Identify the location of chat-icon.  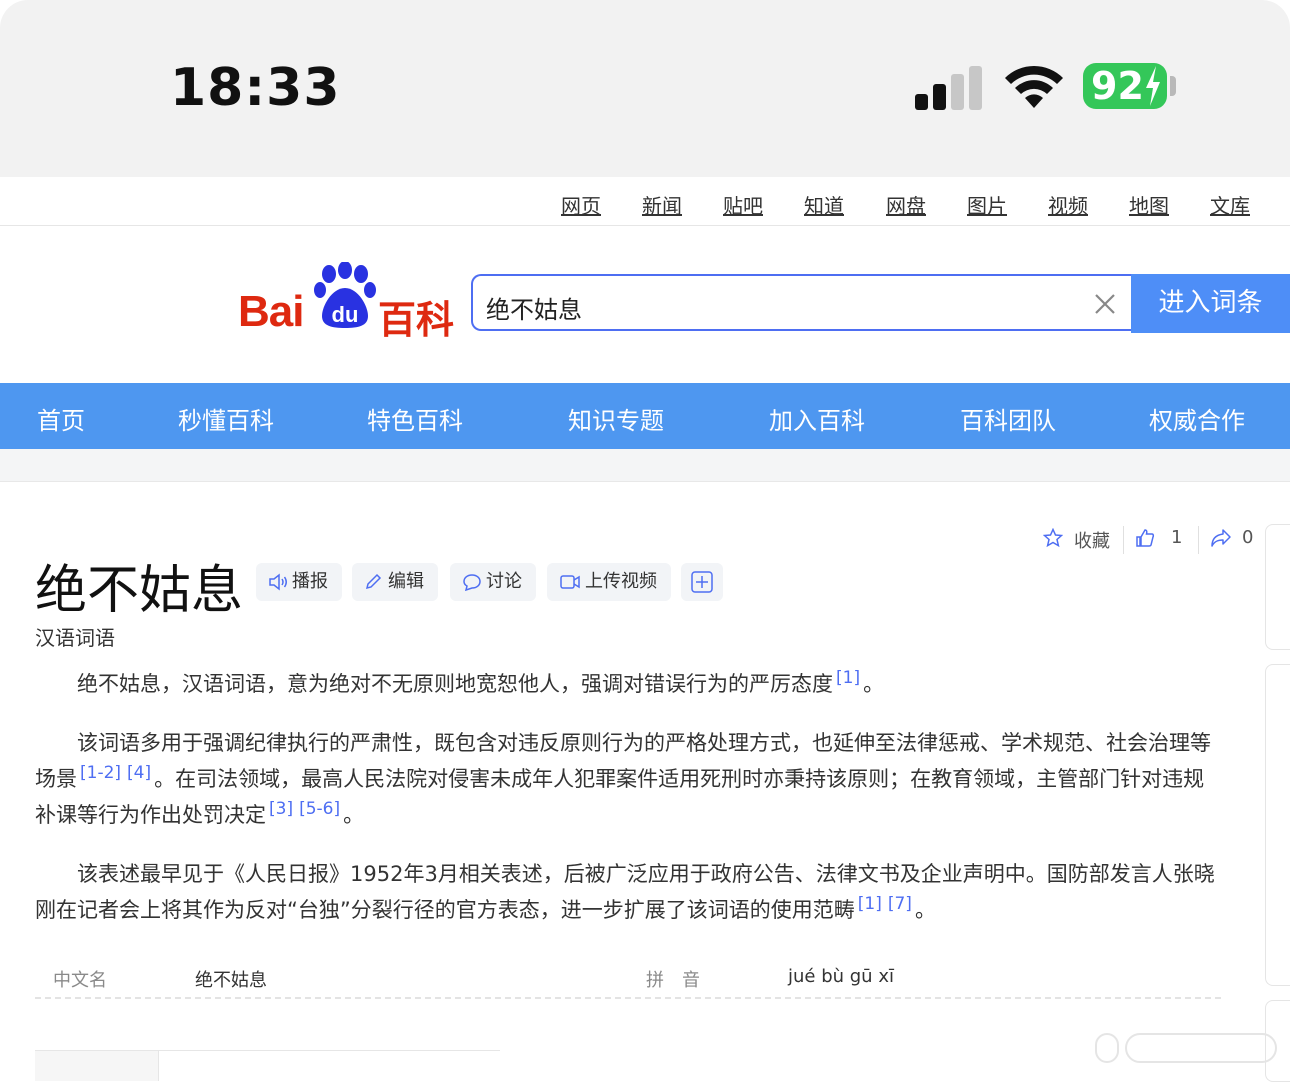
(472, 583).